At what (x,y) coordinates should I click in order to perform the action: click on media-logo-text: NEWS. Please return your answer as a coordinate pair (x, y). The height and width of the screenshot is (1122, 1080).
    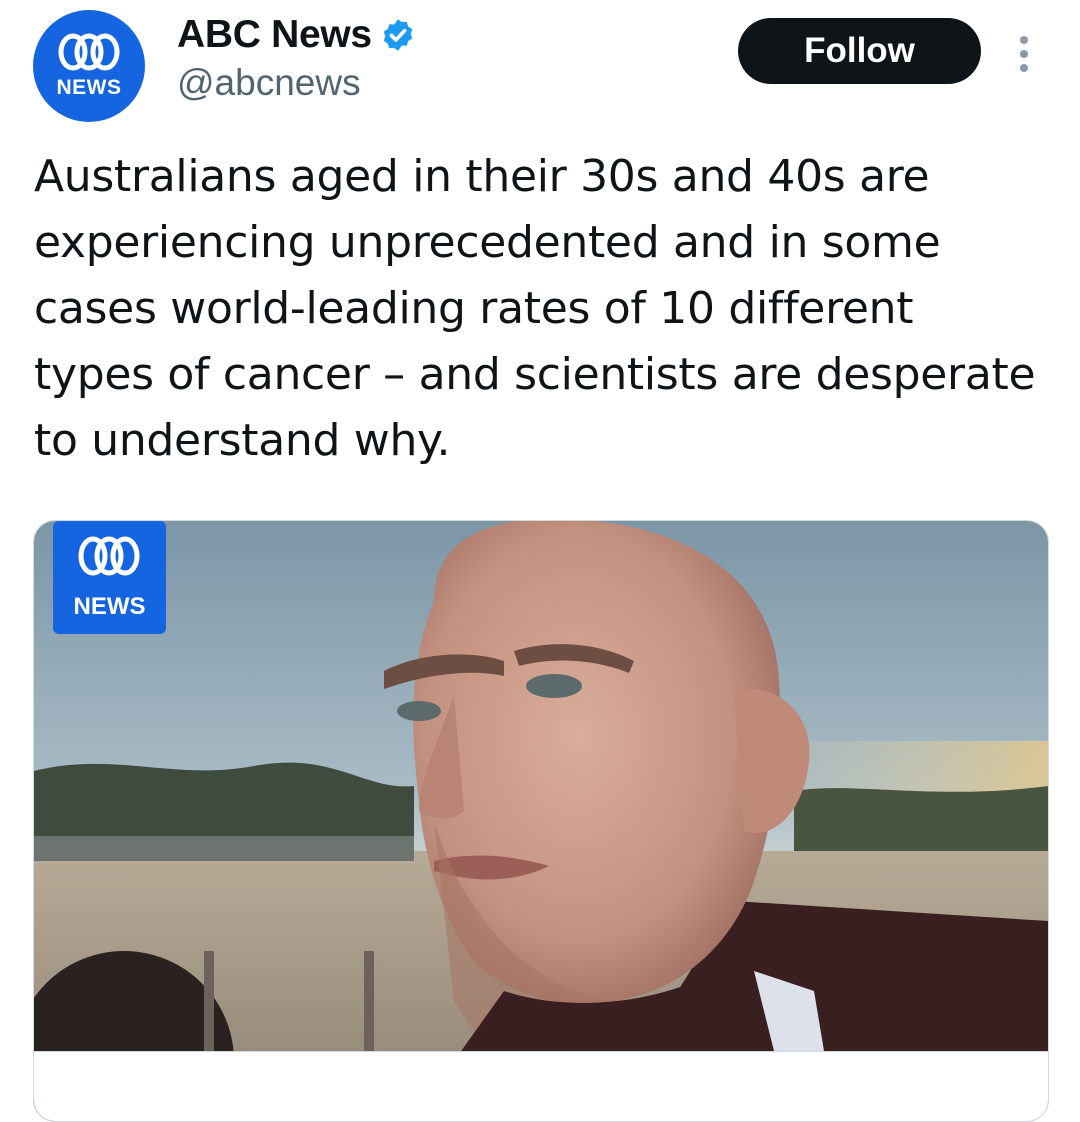
    Looking at the image, I should click on (109, 606).